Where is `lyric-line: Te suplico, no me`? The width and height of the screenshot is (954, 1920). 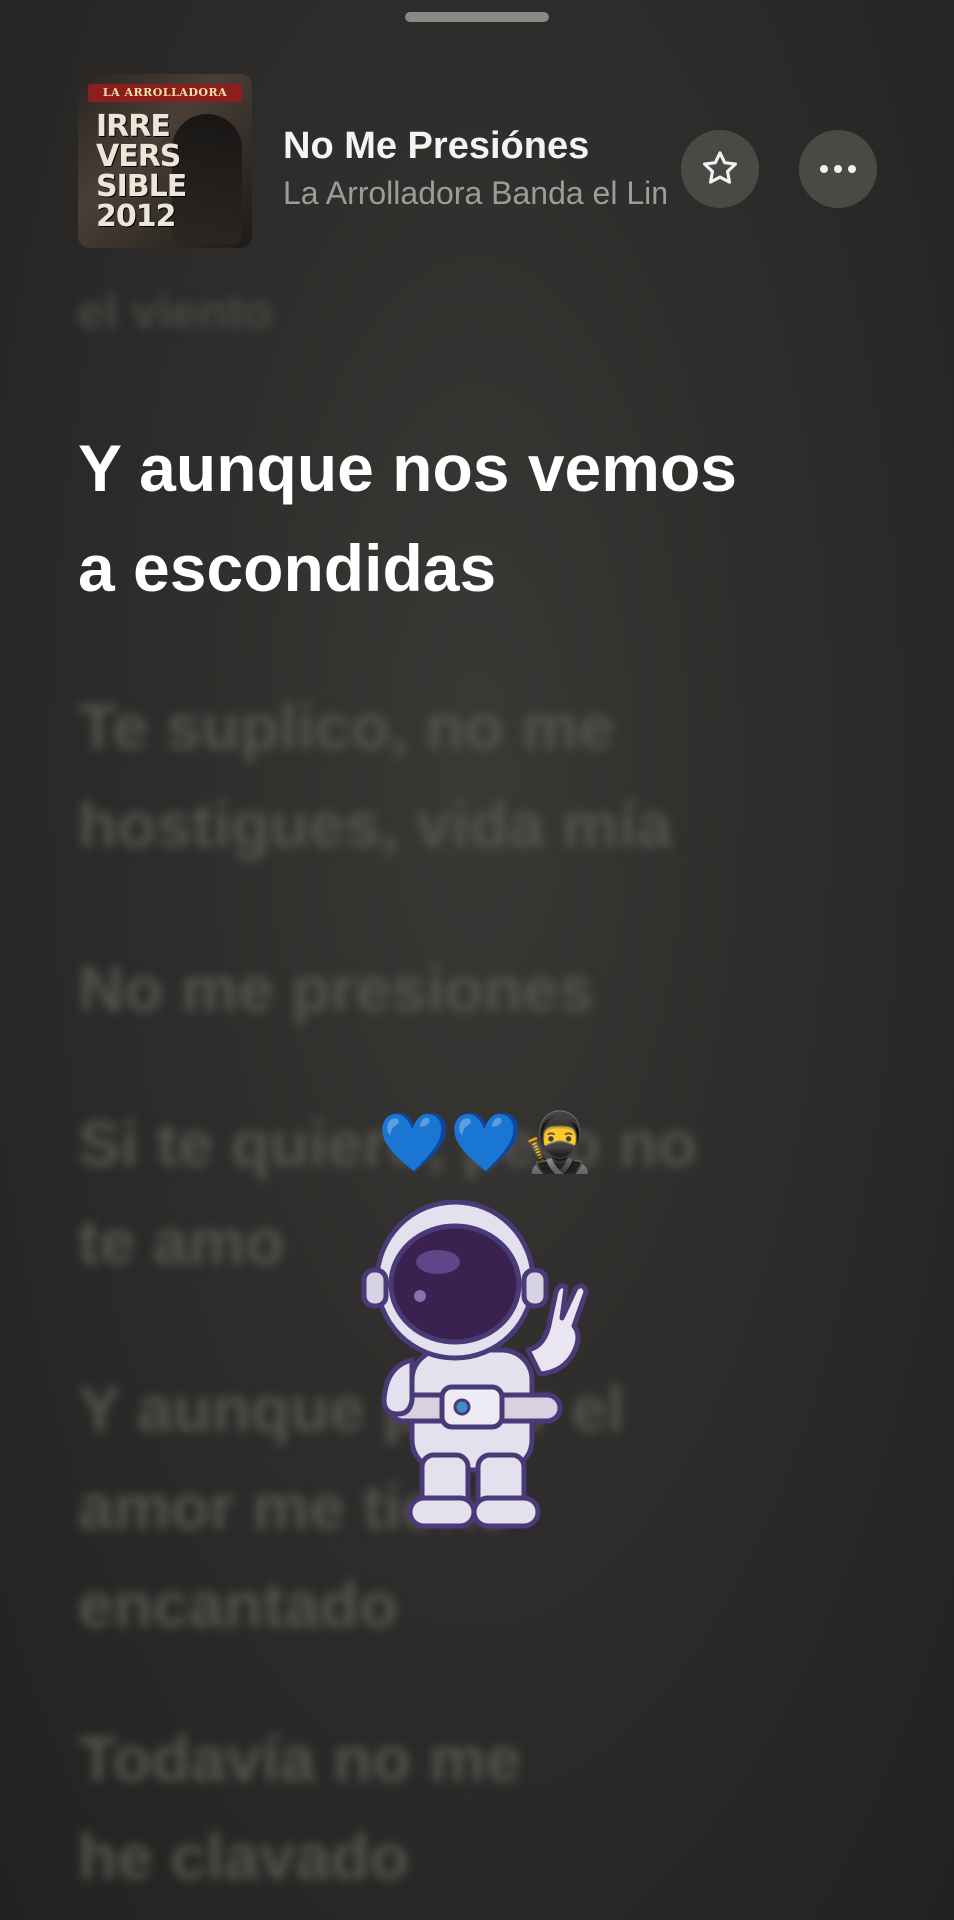 lyric-line: Te suplico, no me is located at coordinates (346, 727).